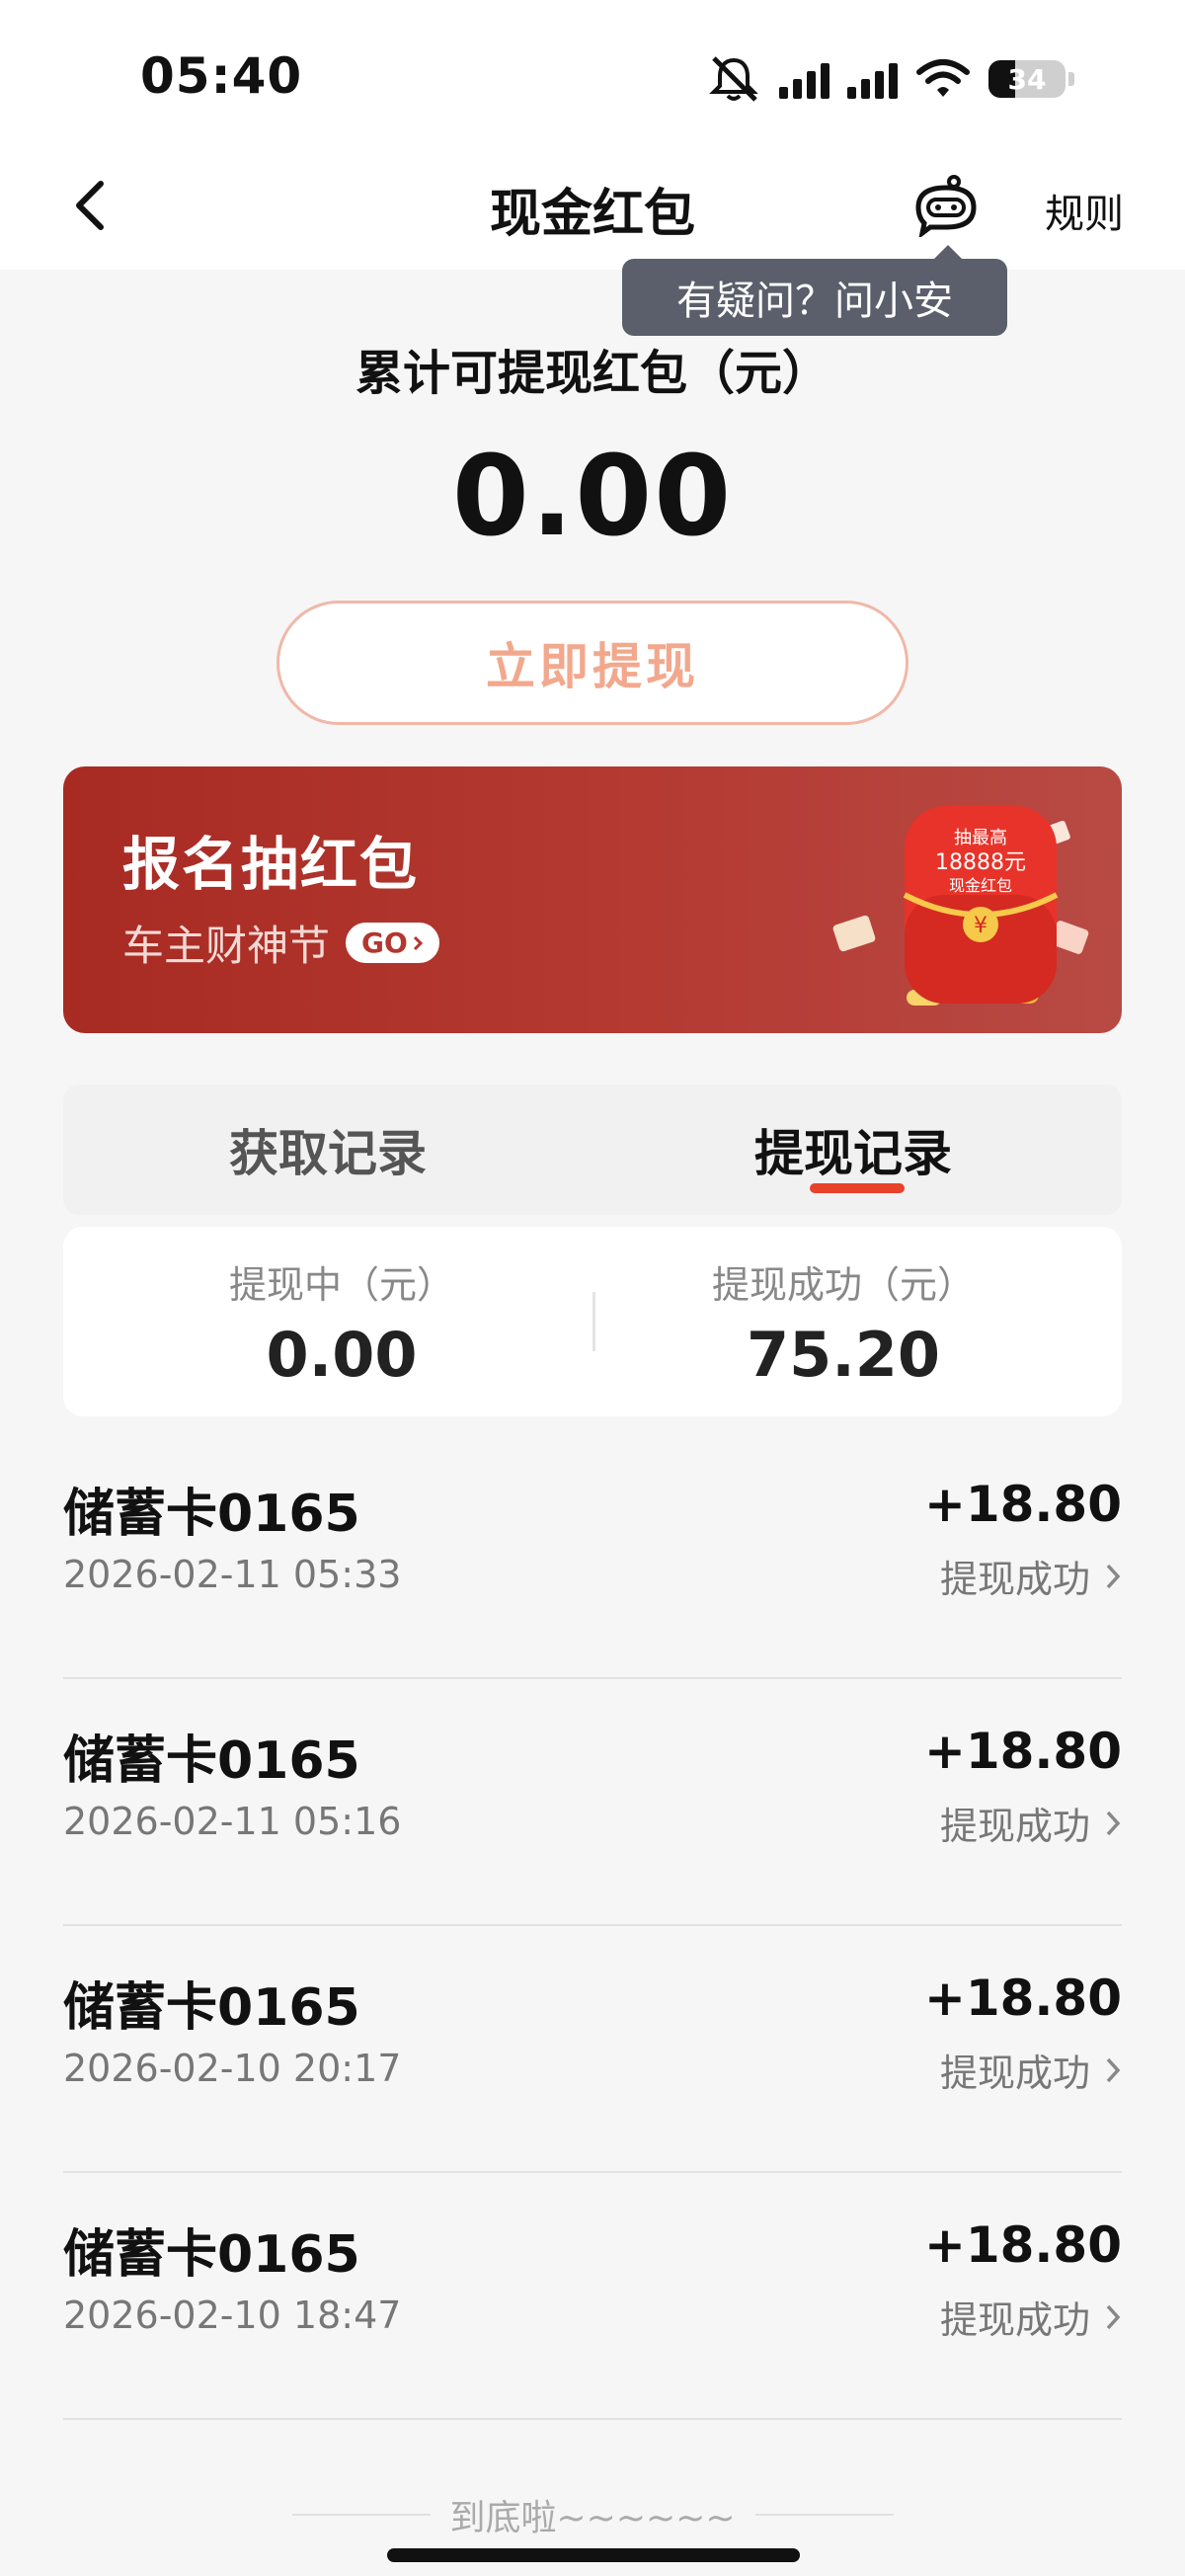 This screenshot has height=2576, width=1185. I want to click on record-date: 2026-02-10 20:17, so click(233, 2068).